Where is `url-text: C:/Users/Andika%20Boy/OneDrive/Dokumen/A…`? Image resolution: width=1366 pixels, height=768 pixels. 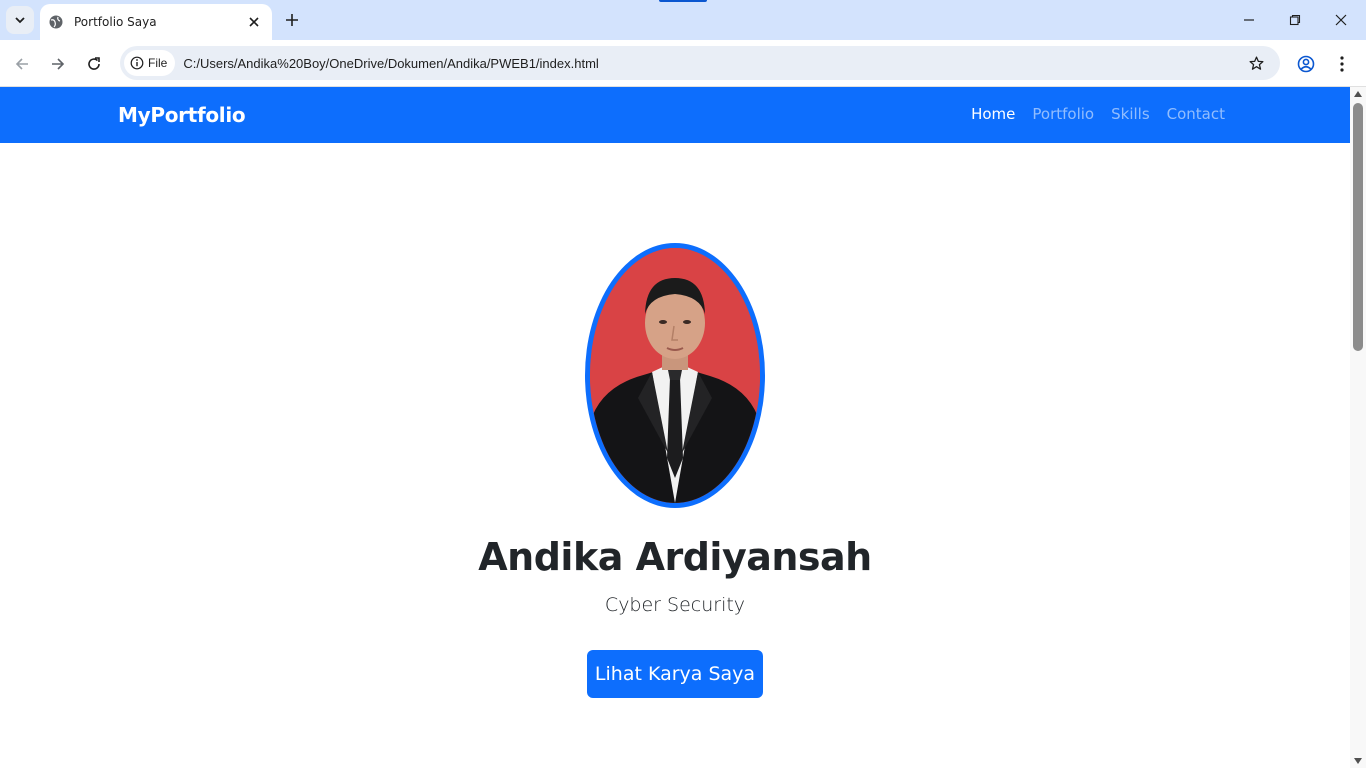
url-text: C:/Users/Andika%20Boy/OneDrive/Dokumen/A… is located at coordinates (712, 63).